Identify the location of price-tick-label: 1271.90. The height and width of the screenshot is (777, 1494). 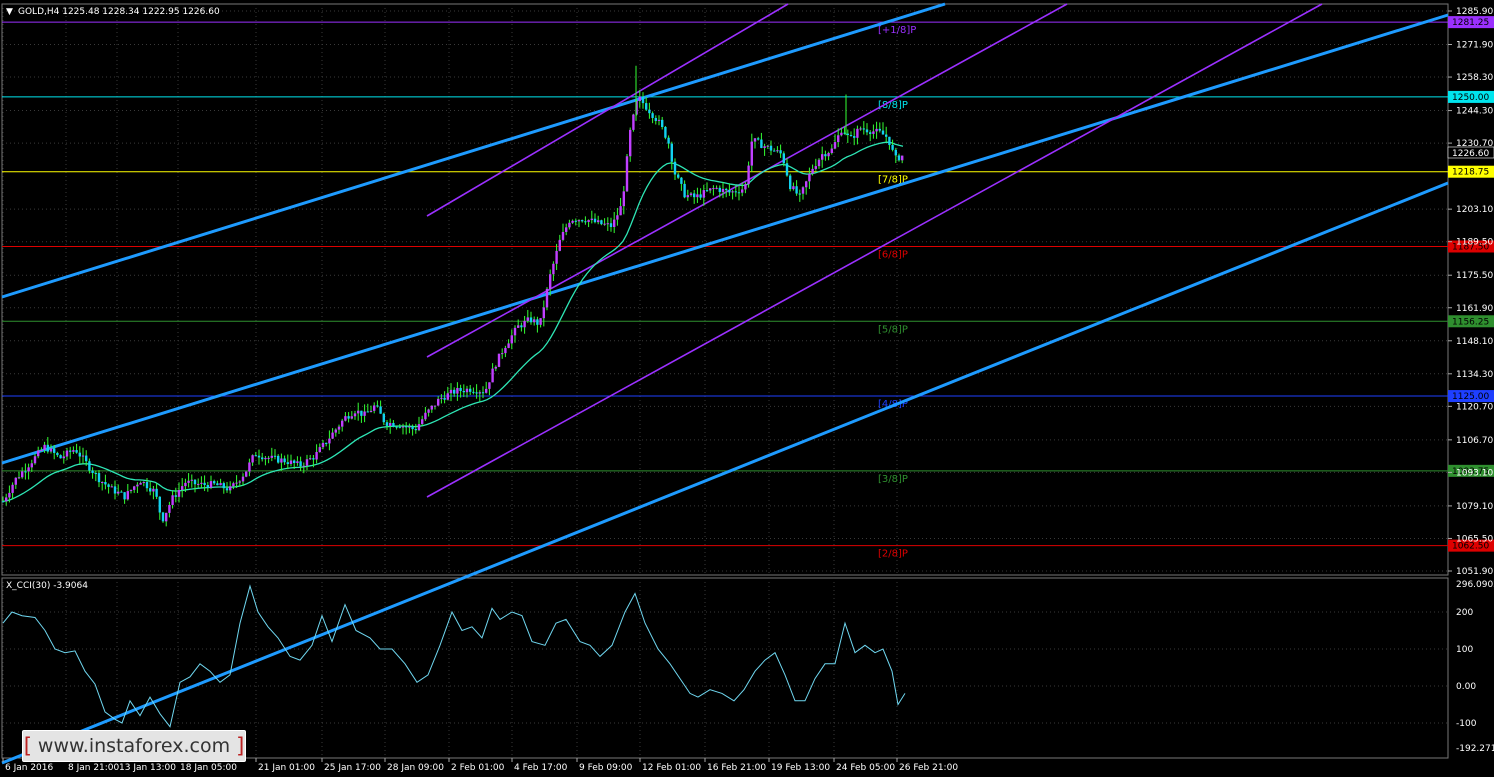
(1474, 46).